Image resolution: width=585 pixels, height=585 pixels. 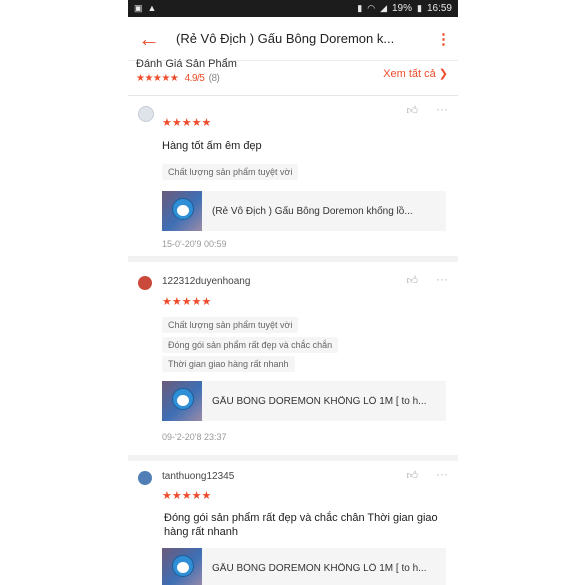 I want to click on battery-percent: 19%, so click(x=402, y=8).